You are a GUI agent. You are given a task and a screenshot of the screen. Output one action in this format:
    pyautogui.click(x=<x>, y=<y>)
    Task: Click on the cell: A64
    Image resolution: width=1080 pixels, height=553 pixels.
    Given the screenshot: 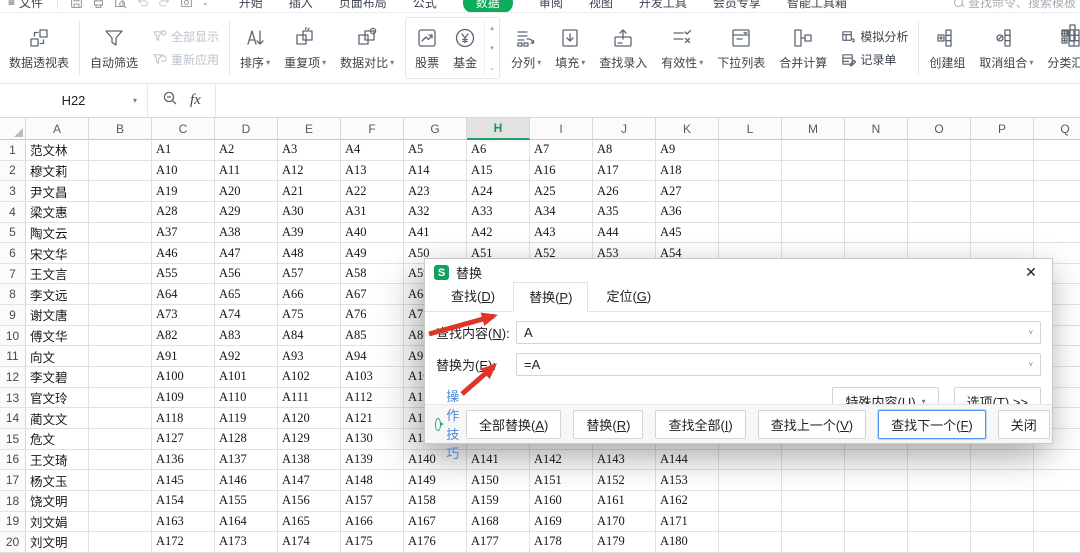 What is the action you would take?
    pyautogui.click(x=183, y=295)
    